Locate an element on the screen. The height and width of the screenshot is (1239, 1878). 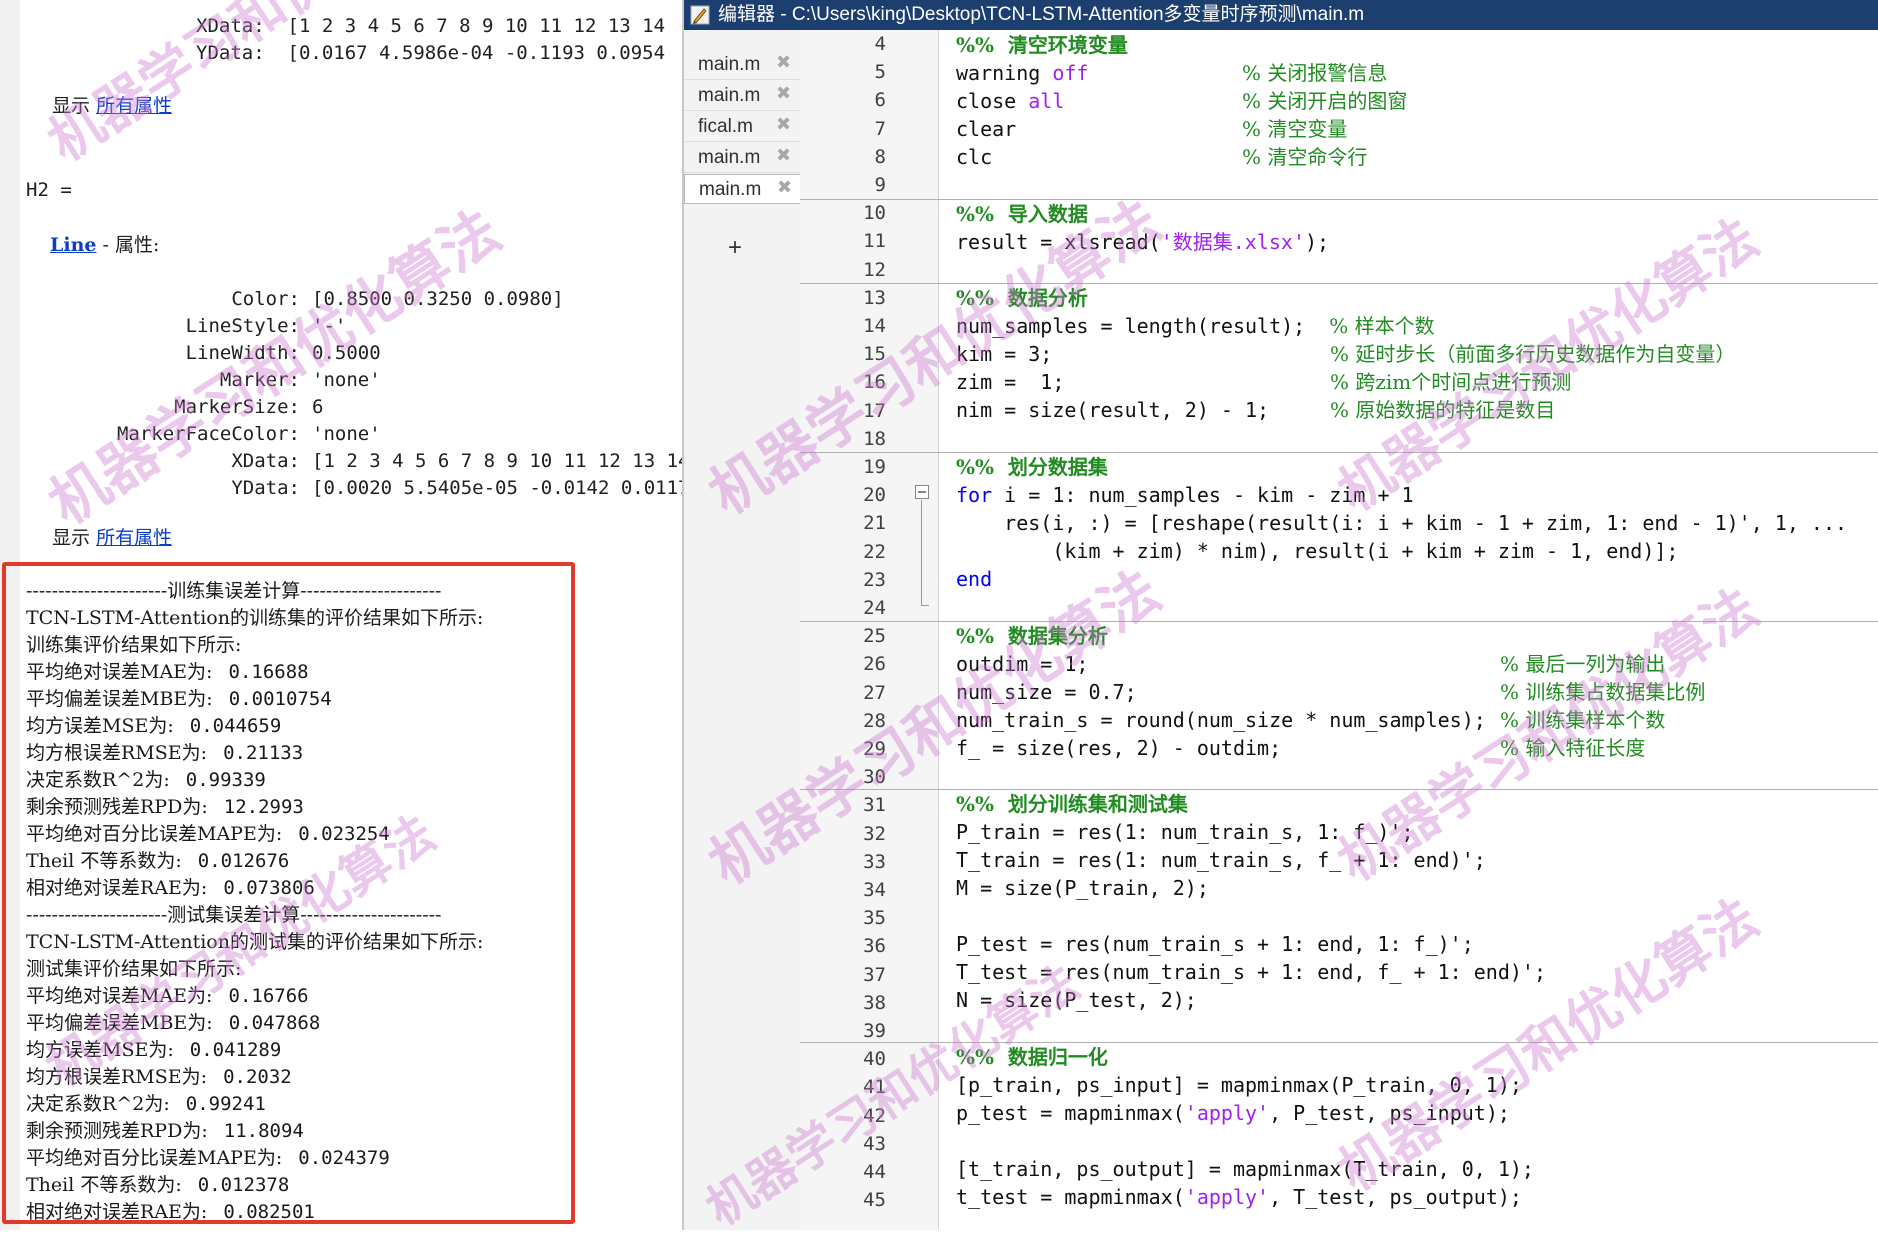
h2-assignment: H2 = is located at coordinates (49, 190).